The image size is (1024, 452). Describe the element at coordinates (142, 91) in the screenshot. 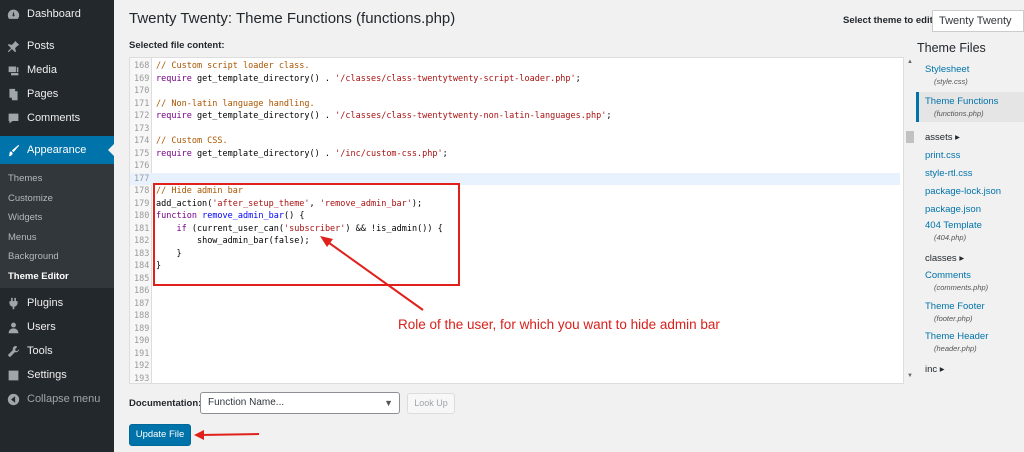

I see `line-number: 170` at that location.